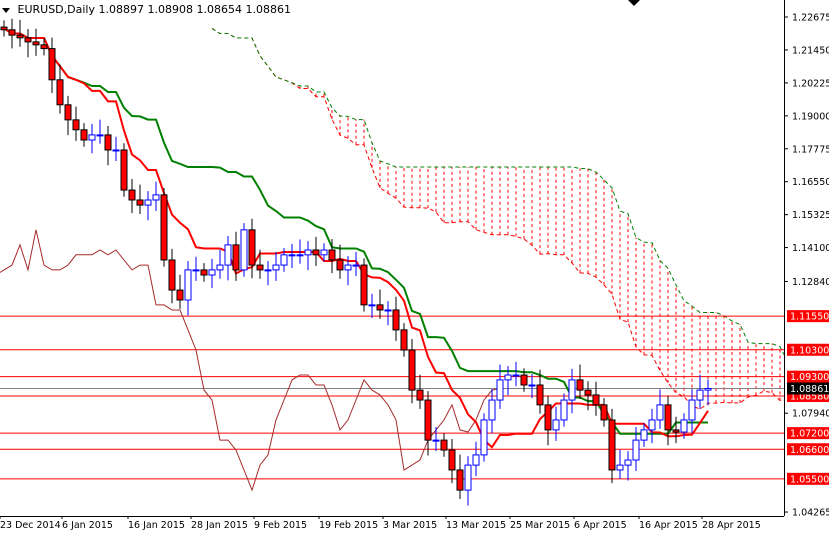 The image size is (829, 533). I want to click on ohlc-close: 1.08861, so click(268, 9).